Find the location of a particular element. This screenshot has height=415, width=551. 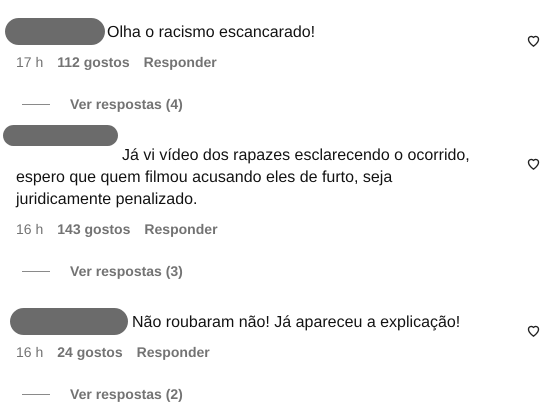

comment-text: Olha o racismo escancarado! is located at coordinates (211, 32).